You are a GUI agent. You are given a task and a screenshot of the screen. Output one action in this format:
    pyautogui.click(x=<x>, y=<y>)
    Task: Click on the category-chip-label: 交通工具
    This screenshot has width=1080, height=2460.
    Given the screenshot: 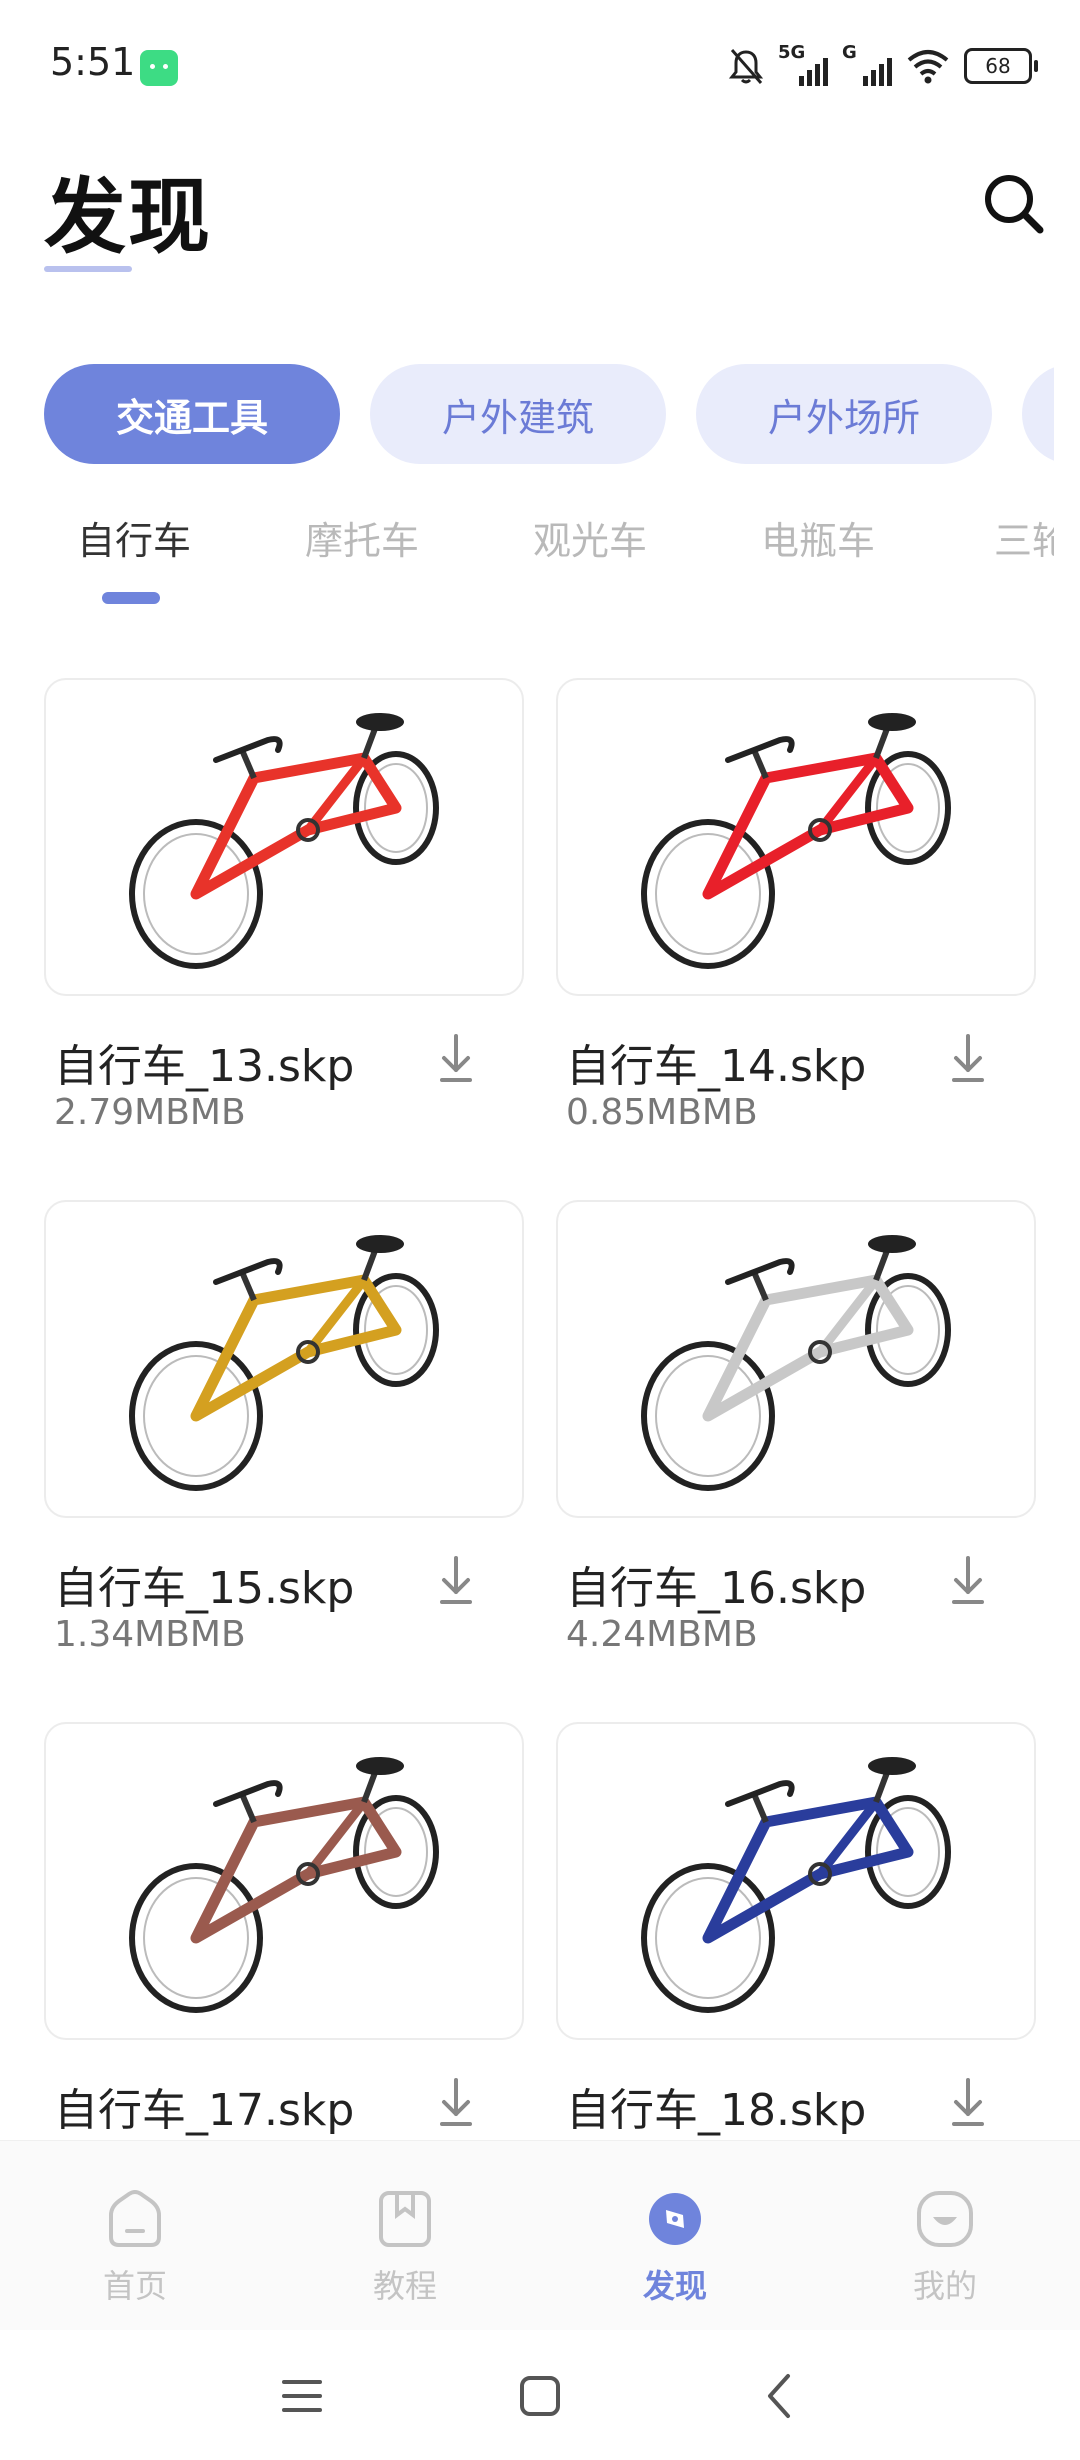 What is the action you would take?
    pyautogui.click(x=191, y=417)
    